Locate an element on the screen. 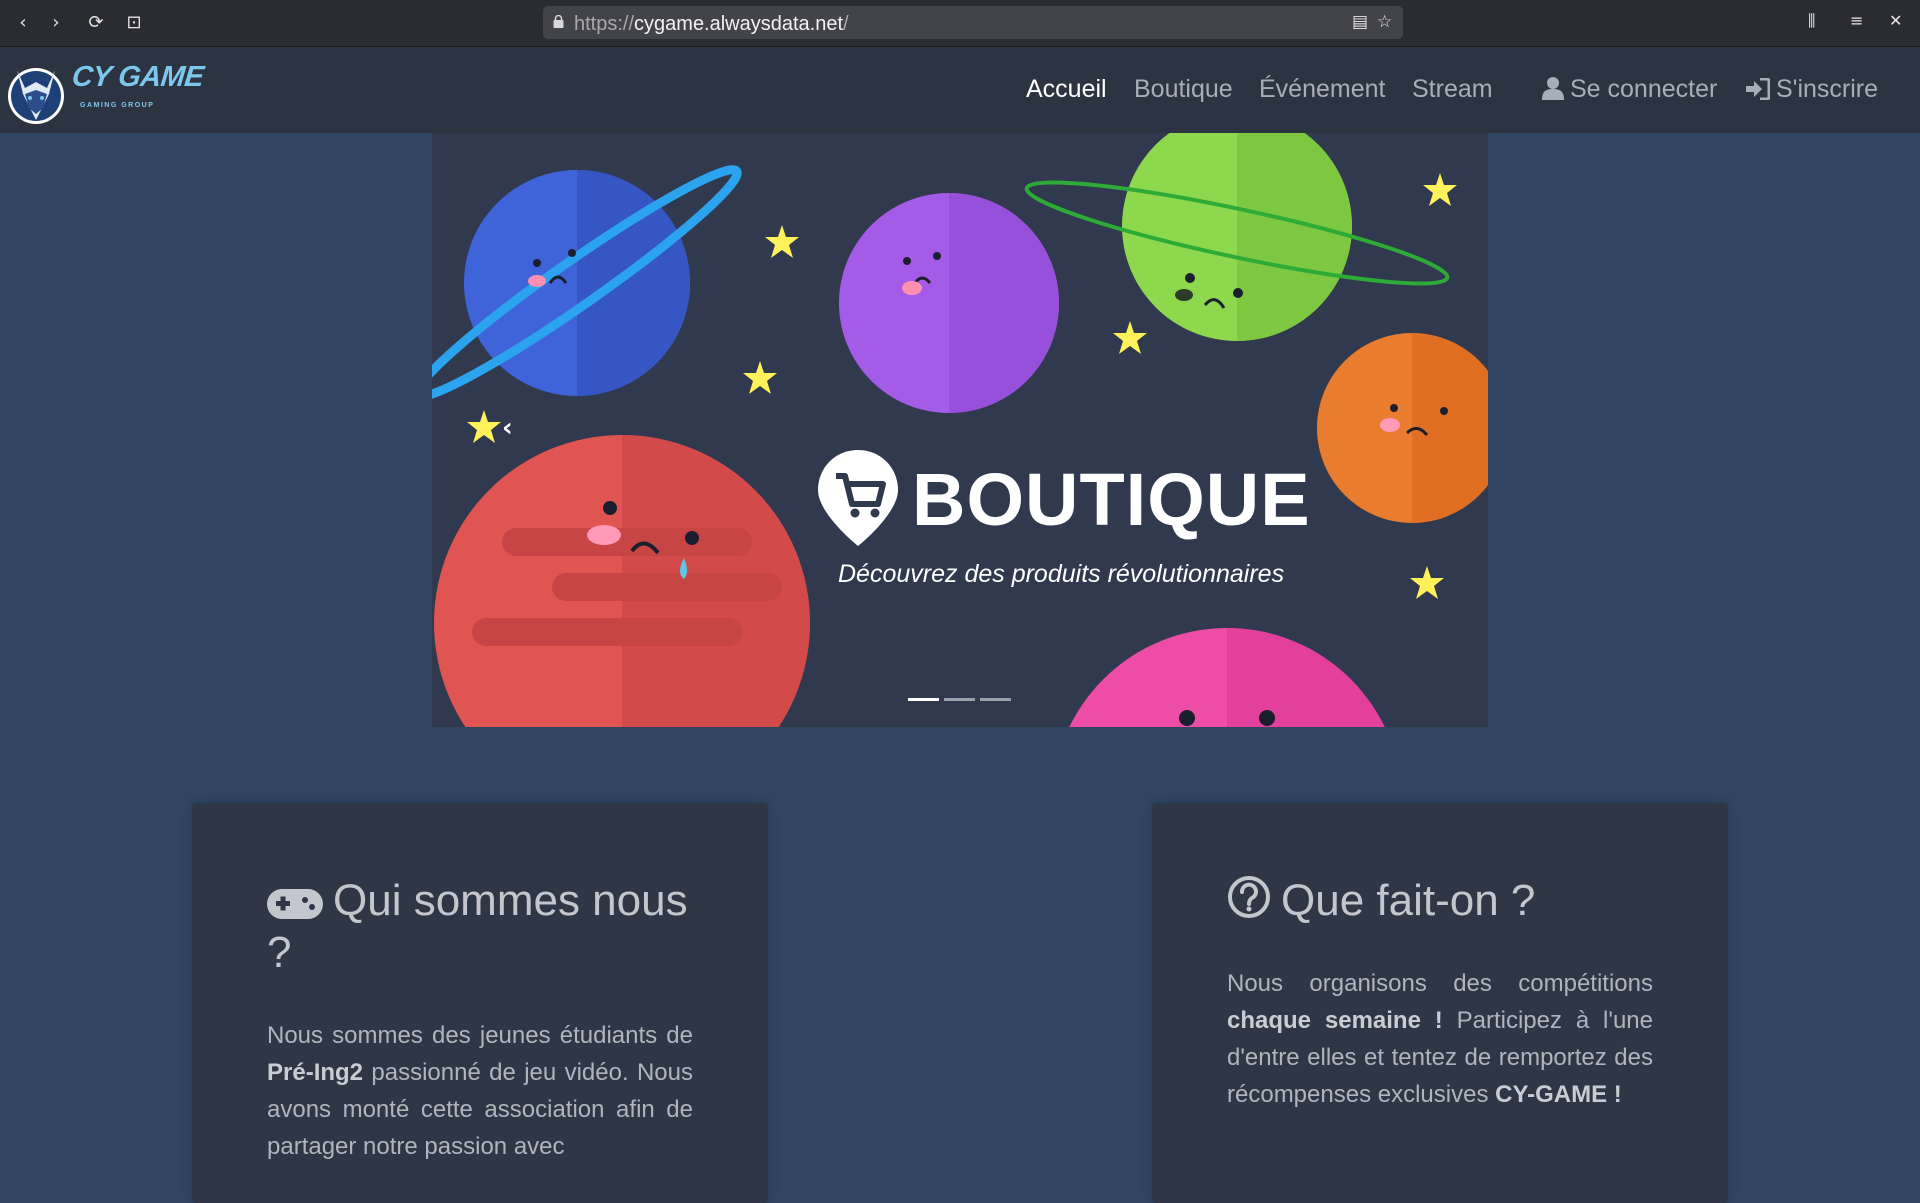 This screenshot has height=1203, width=1920. close-icon: ✕ is located at coordinates (1895, 20).